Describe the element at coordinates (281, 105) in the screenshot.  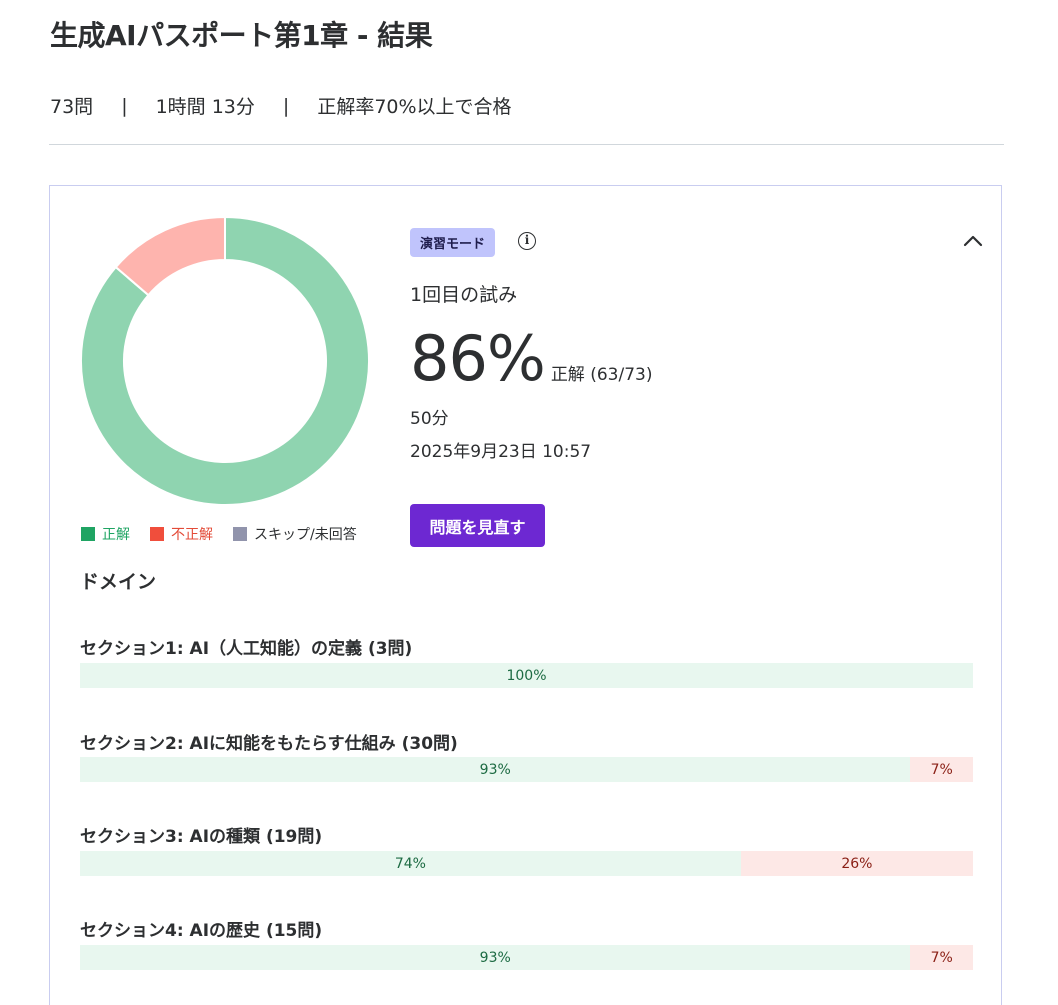
I see `exam-meta: 73問 | 1時間 13分 | 正解率70%以上で合格` at that location.